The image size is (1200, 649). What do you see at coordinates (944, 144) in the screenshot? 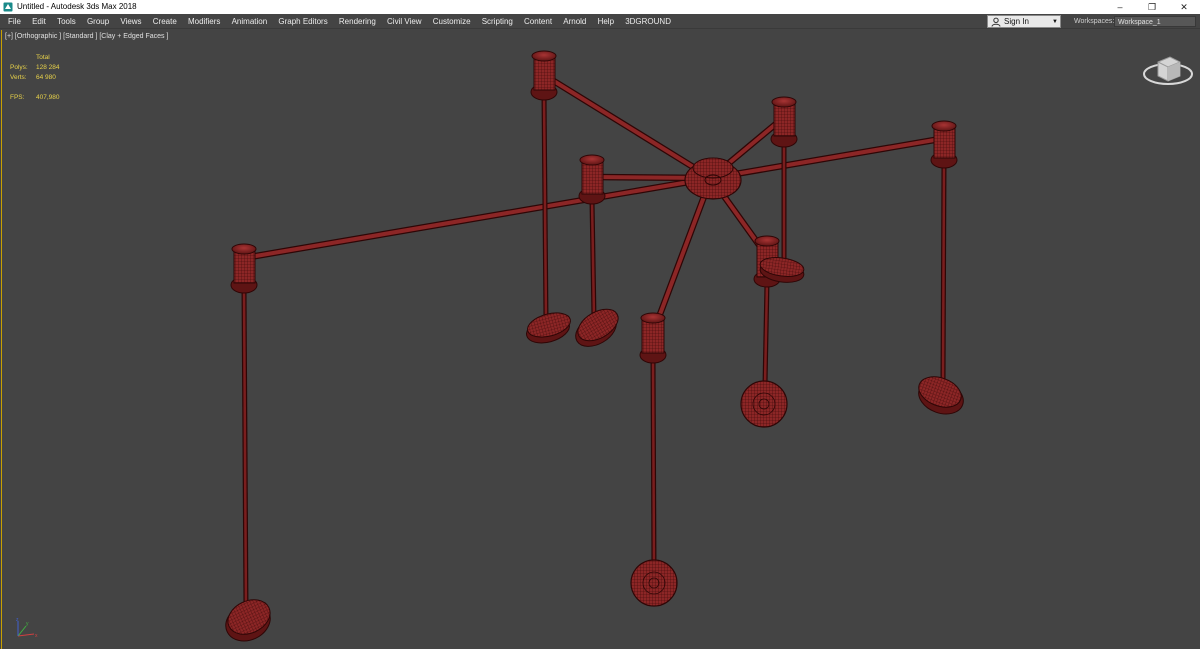
I see `socket-far-right` at bounding box center [944, 144].